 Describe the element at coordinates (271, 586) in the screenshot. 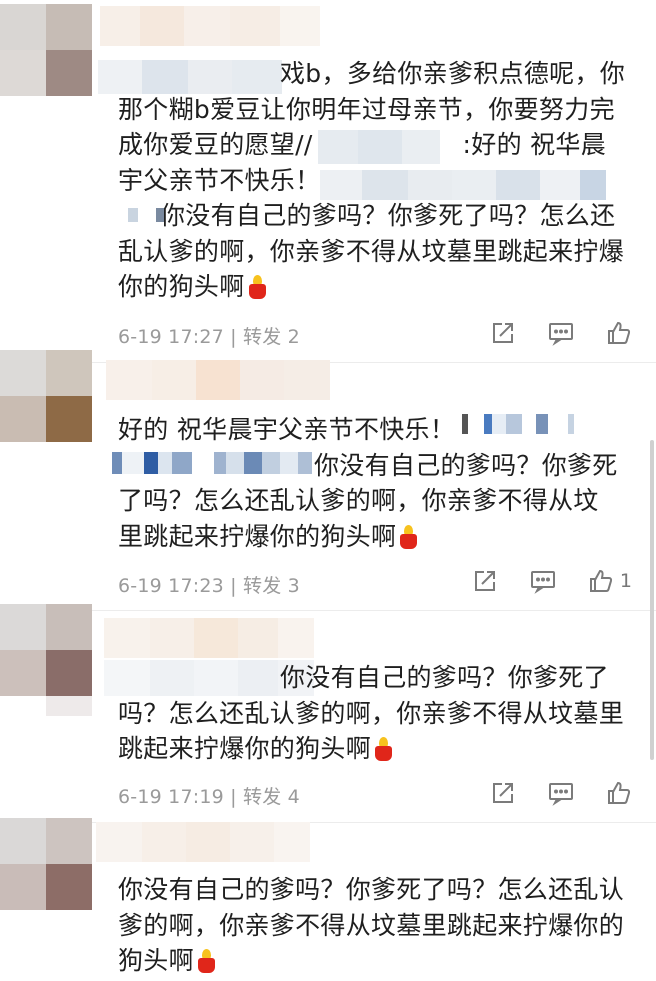

I see `repost-count: 转发 3` at that location.